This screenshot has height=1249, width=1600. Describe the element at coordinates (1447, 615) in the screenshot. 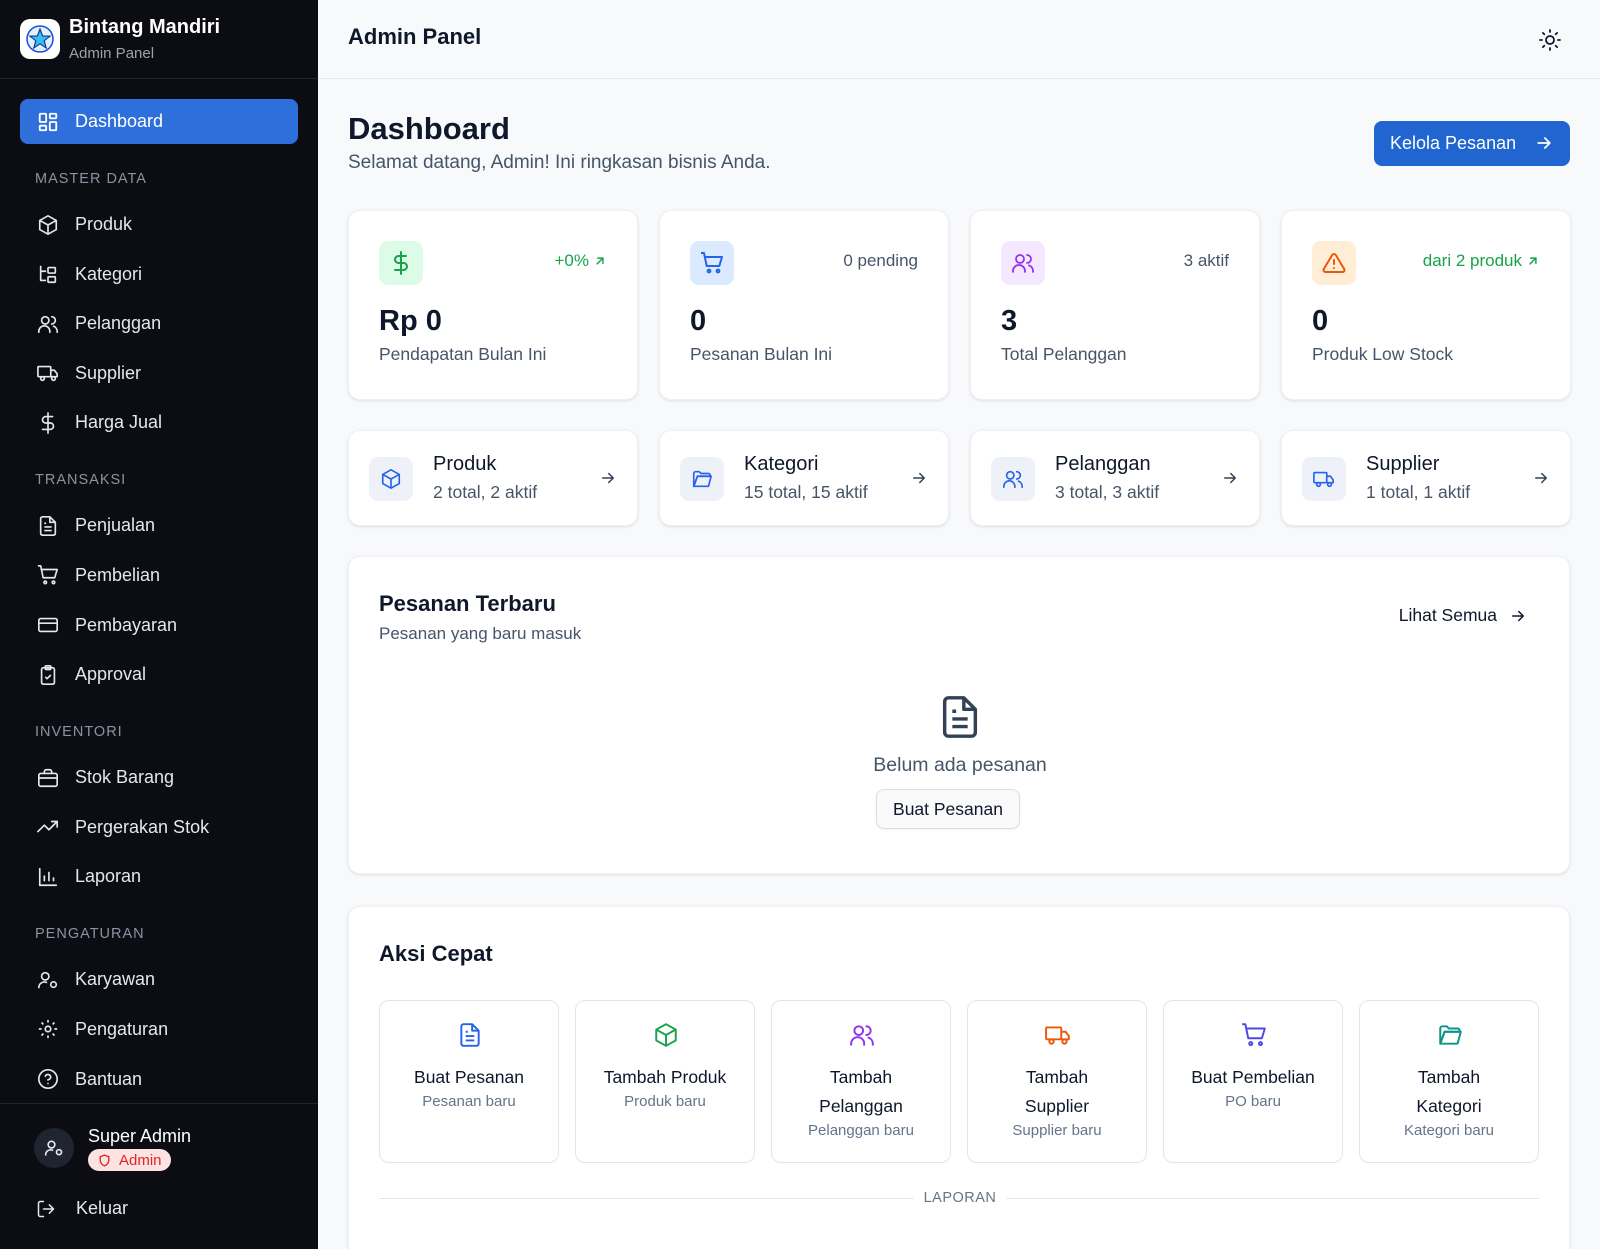

I see `see-all-label: Lihat Semua` at that location.